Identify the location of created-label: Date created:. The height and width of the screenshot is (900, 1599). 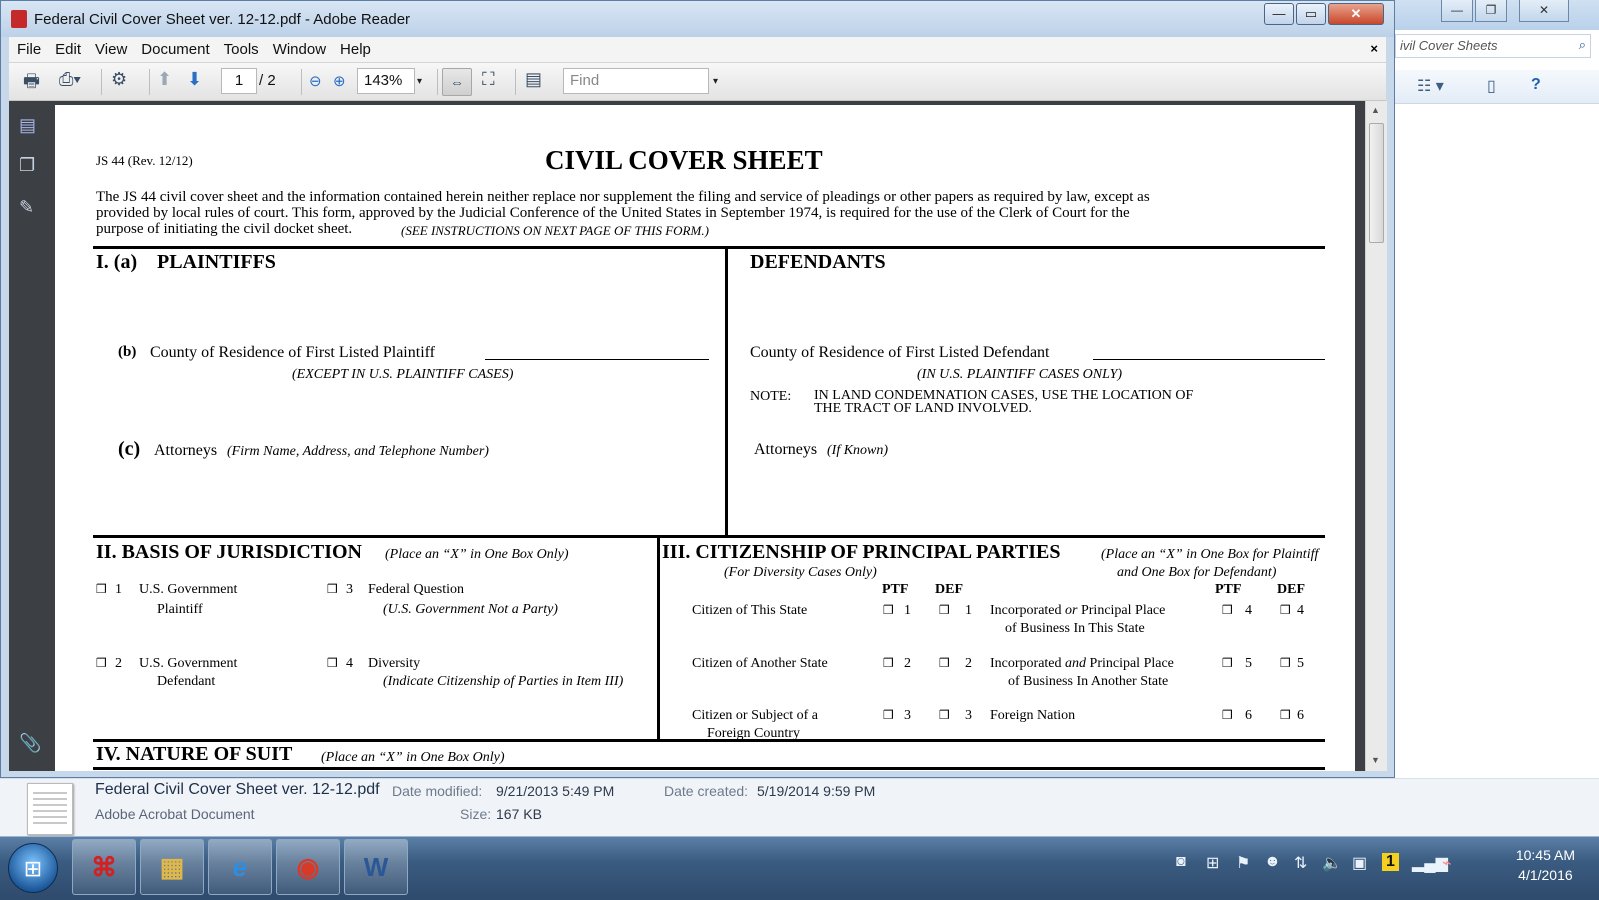
(706, 791).